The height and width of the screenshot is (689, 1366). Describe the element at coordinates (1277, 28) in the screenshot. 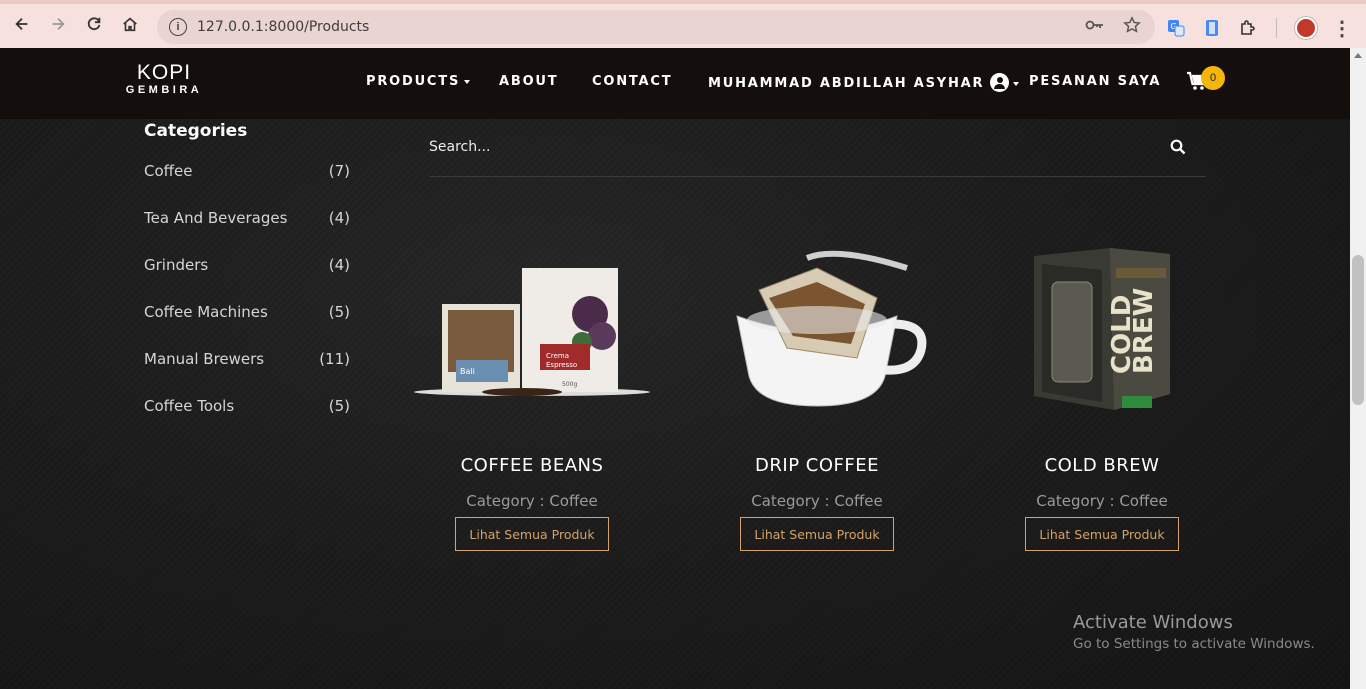

I see `separator` at that location.